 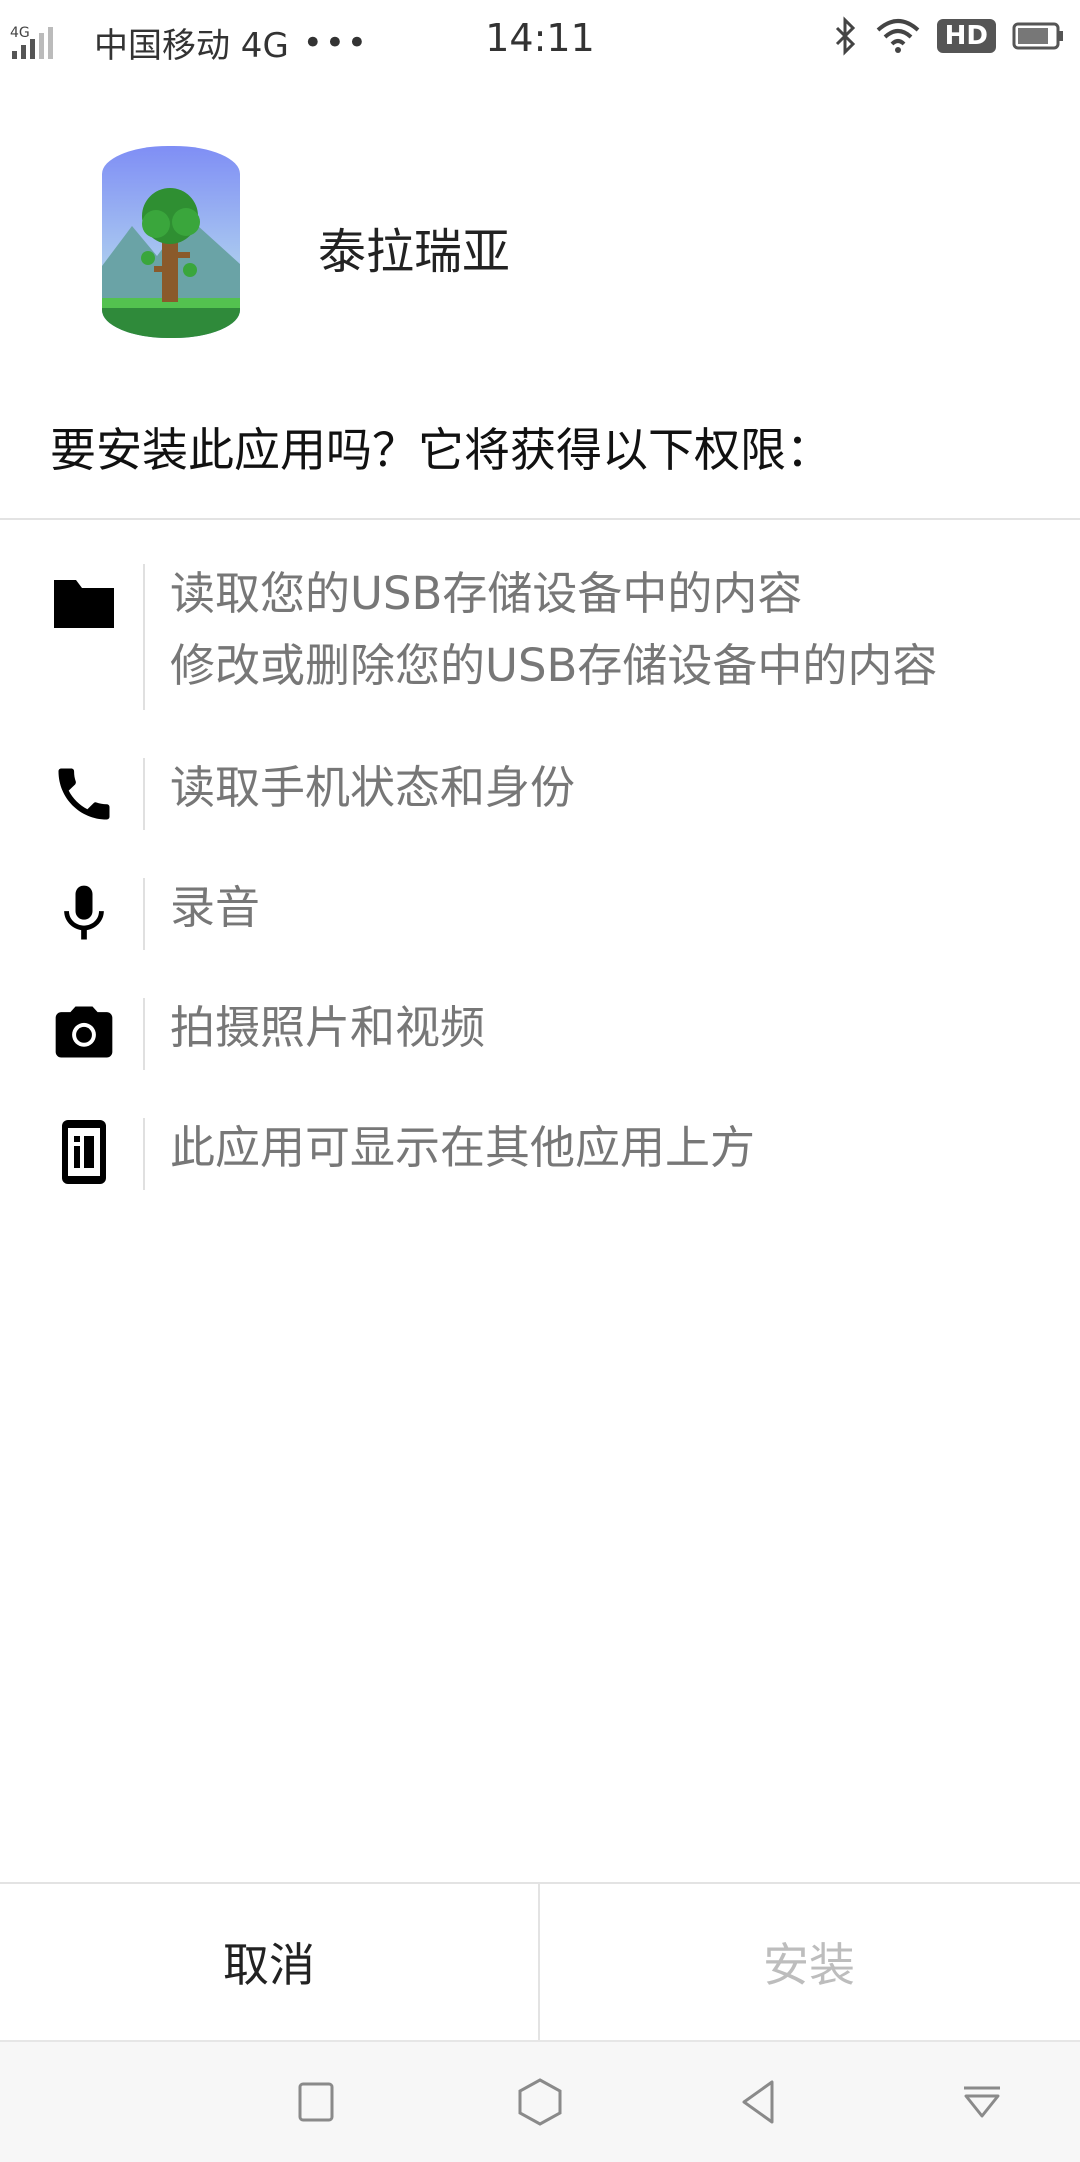 I want to click on navigation-bar, so click(x=540, y=2101).